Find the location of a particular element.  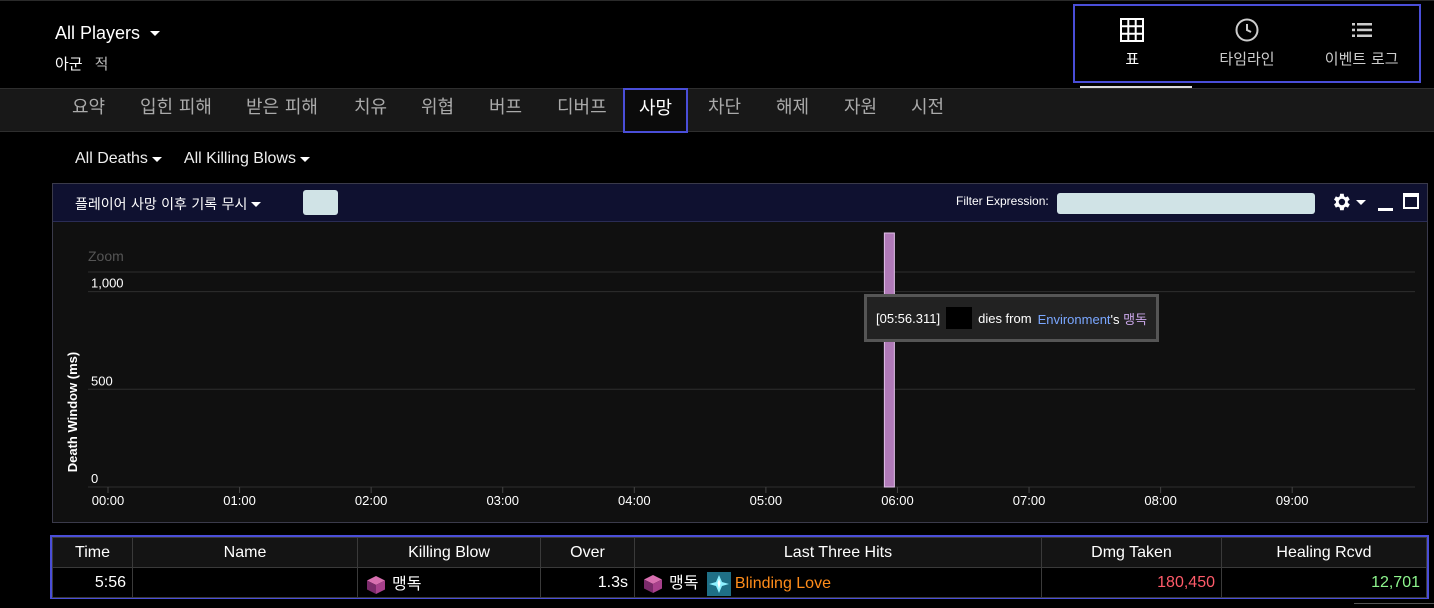

view-timeline-button: 타임라인 is located at coordinates (1247, 43).